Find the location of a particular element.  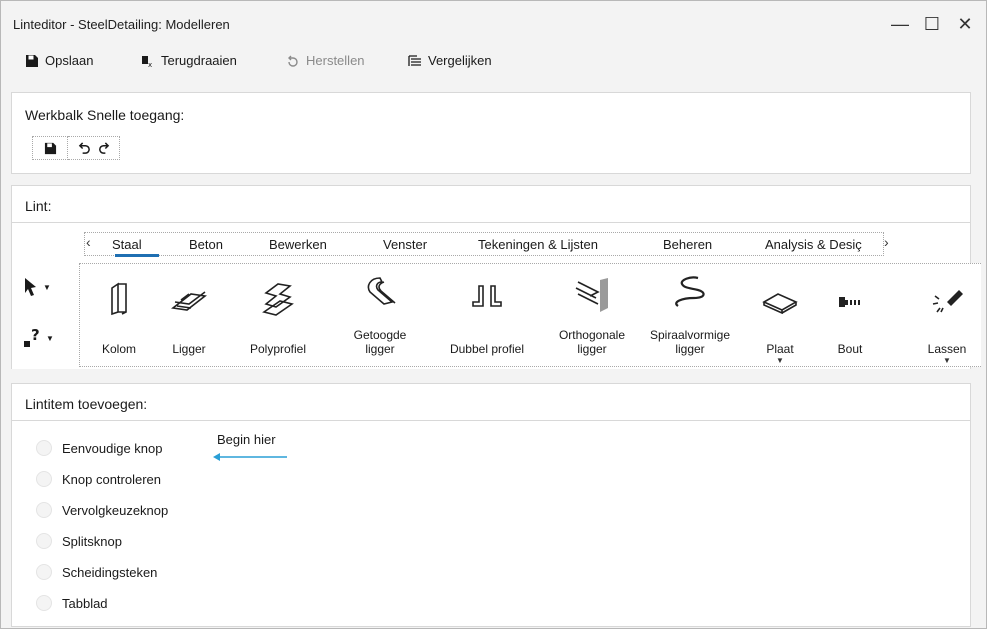

ribbon-button-polyprofiel: Polyprofiel is located at coordinates (278, 315).